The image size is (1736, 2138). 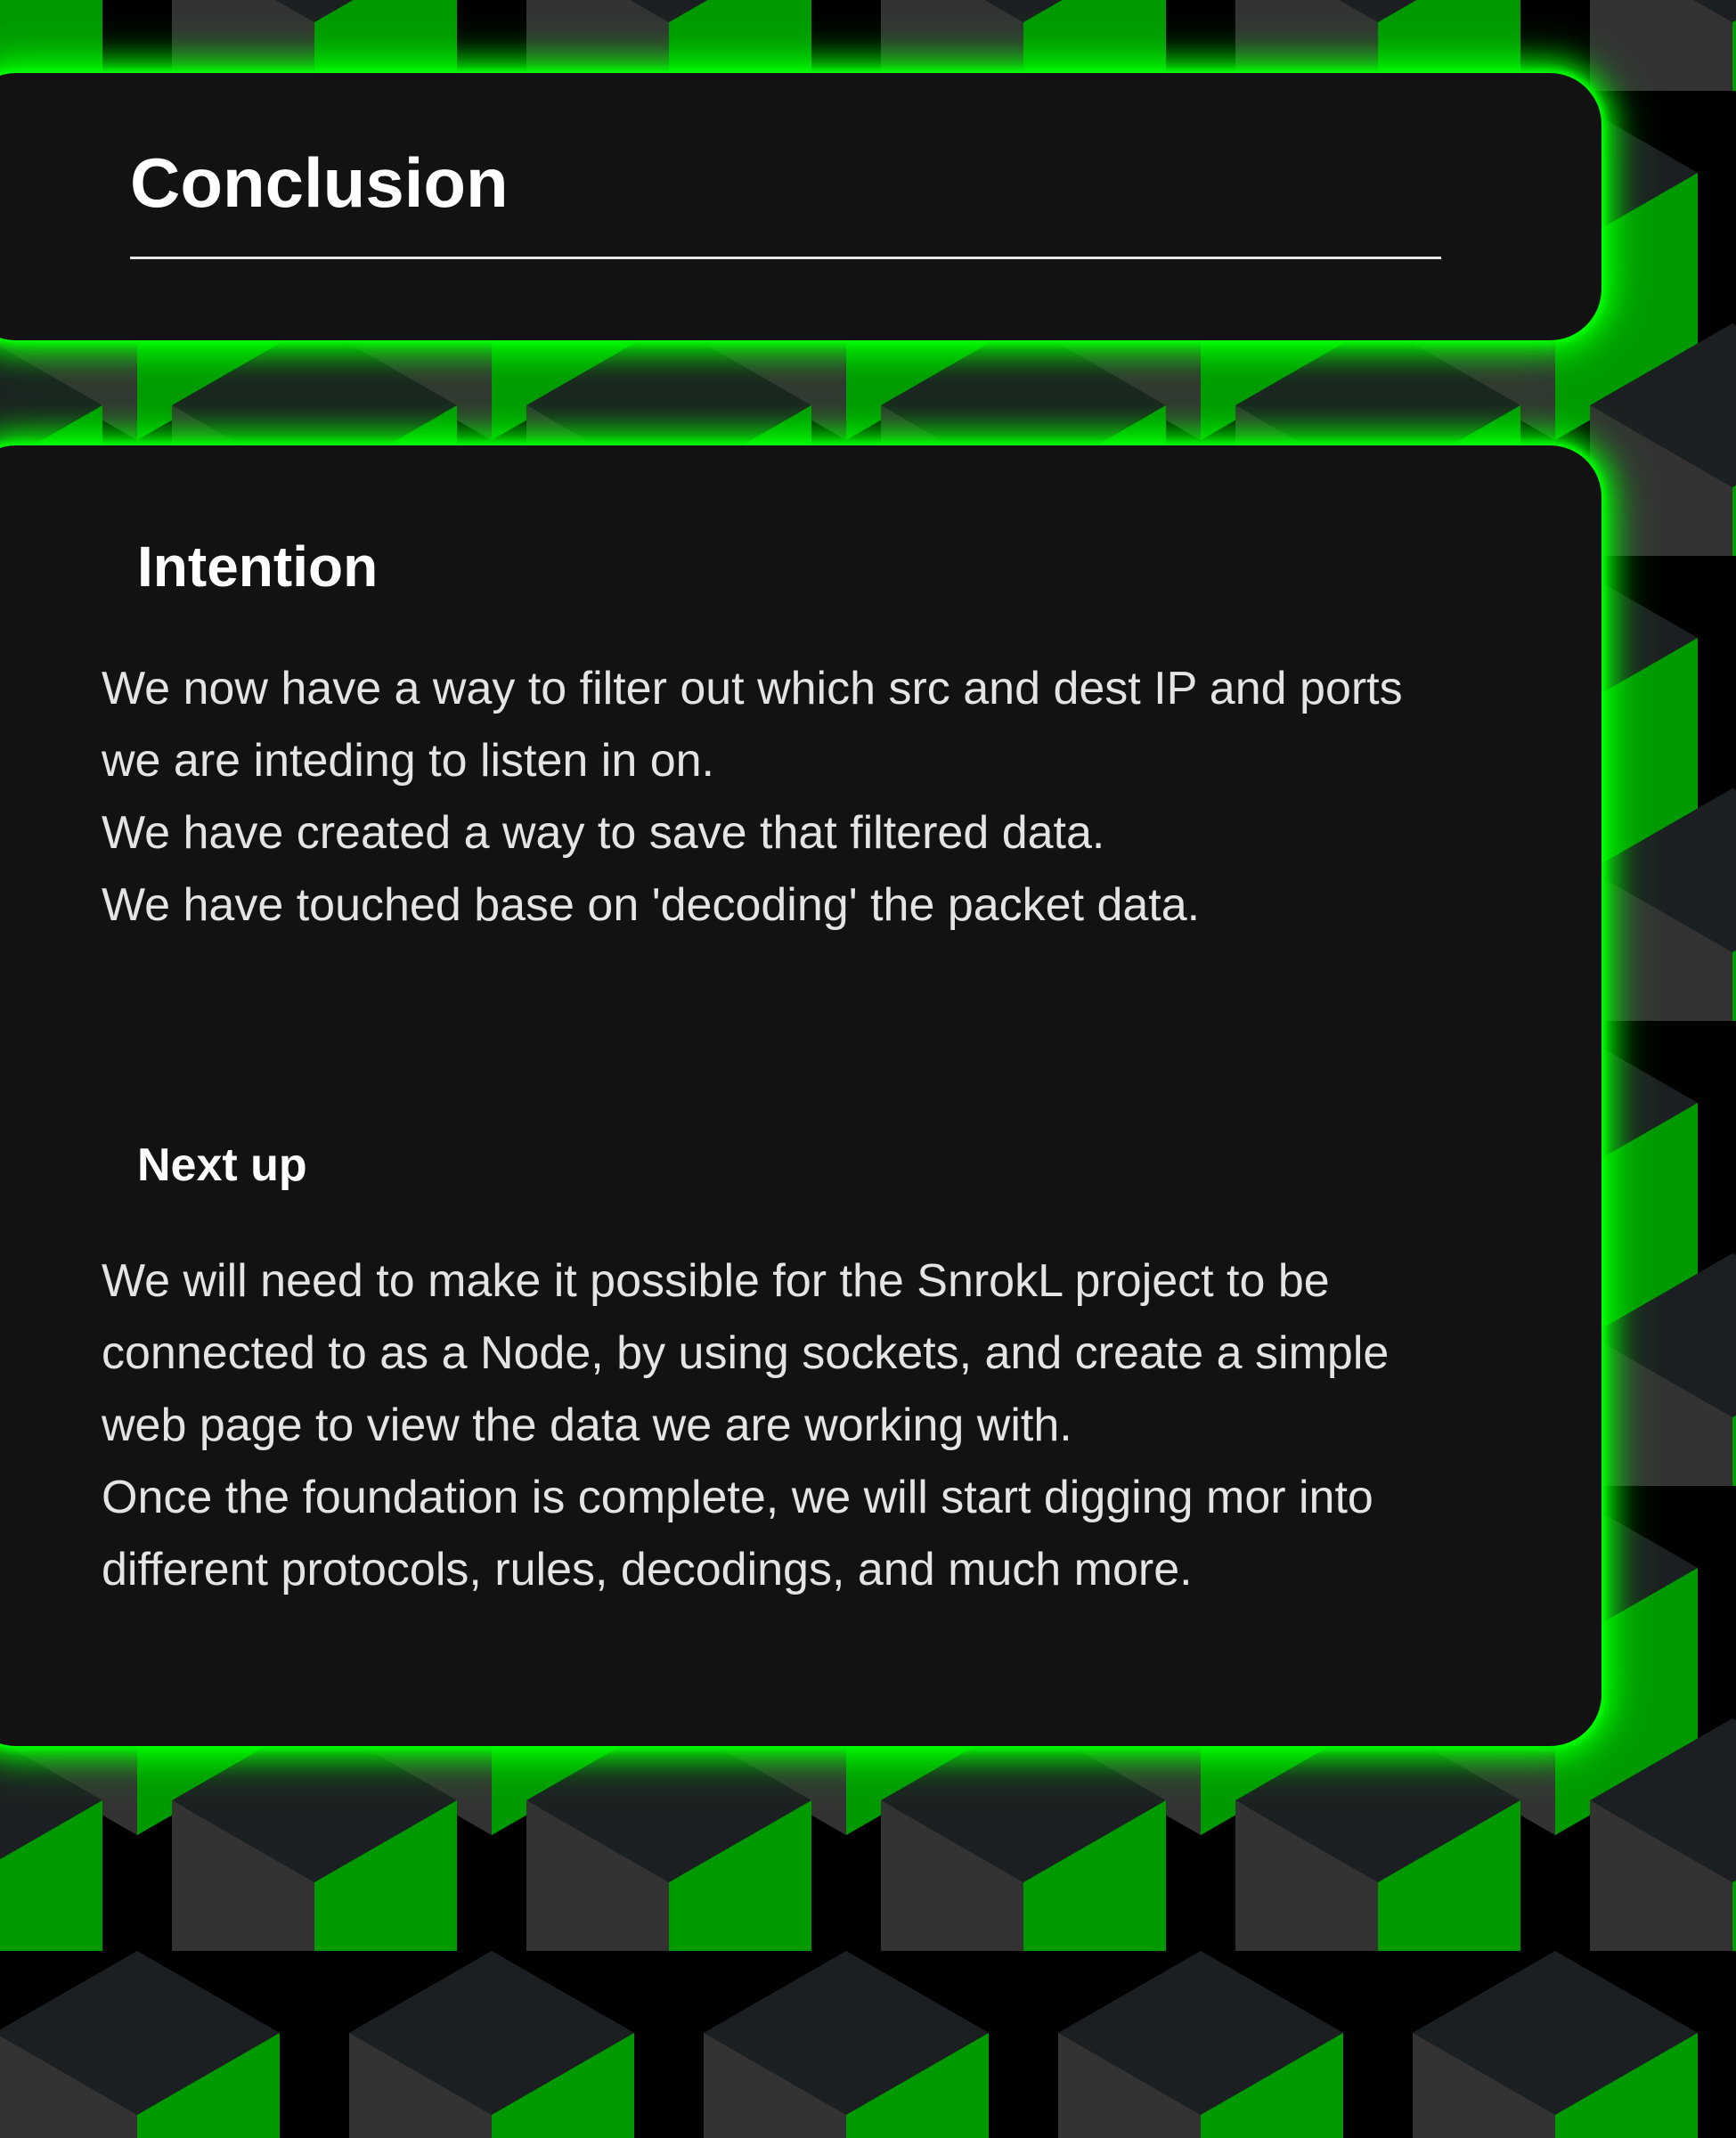 I want to click on next-up-heading: Next up, so click(x=222, y=1165).